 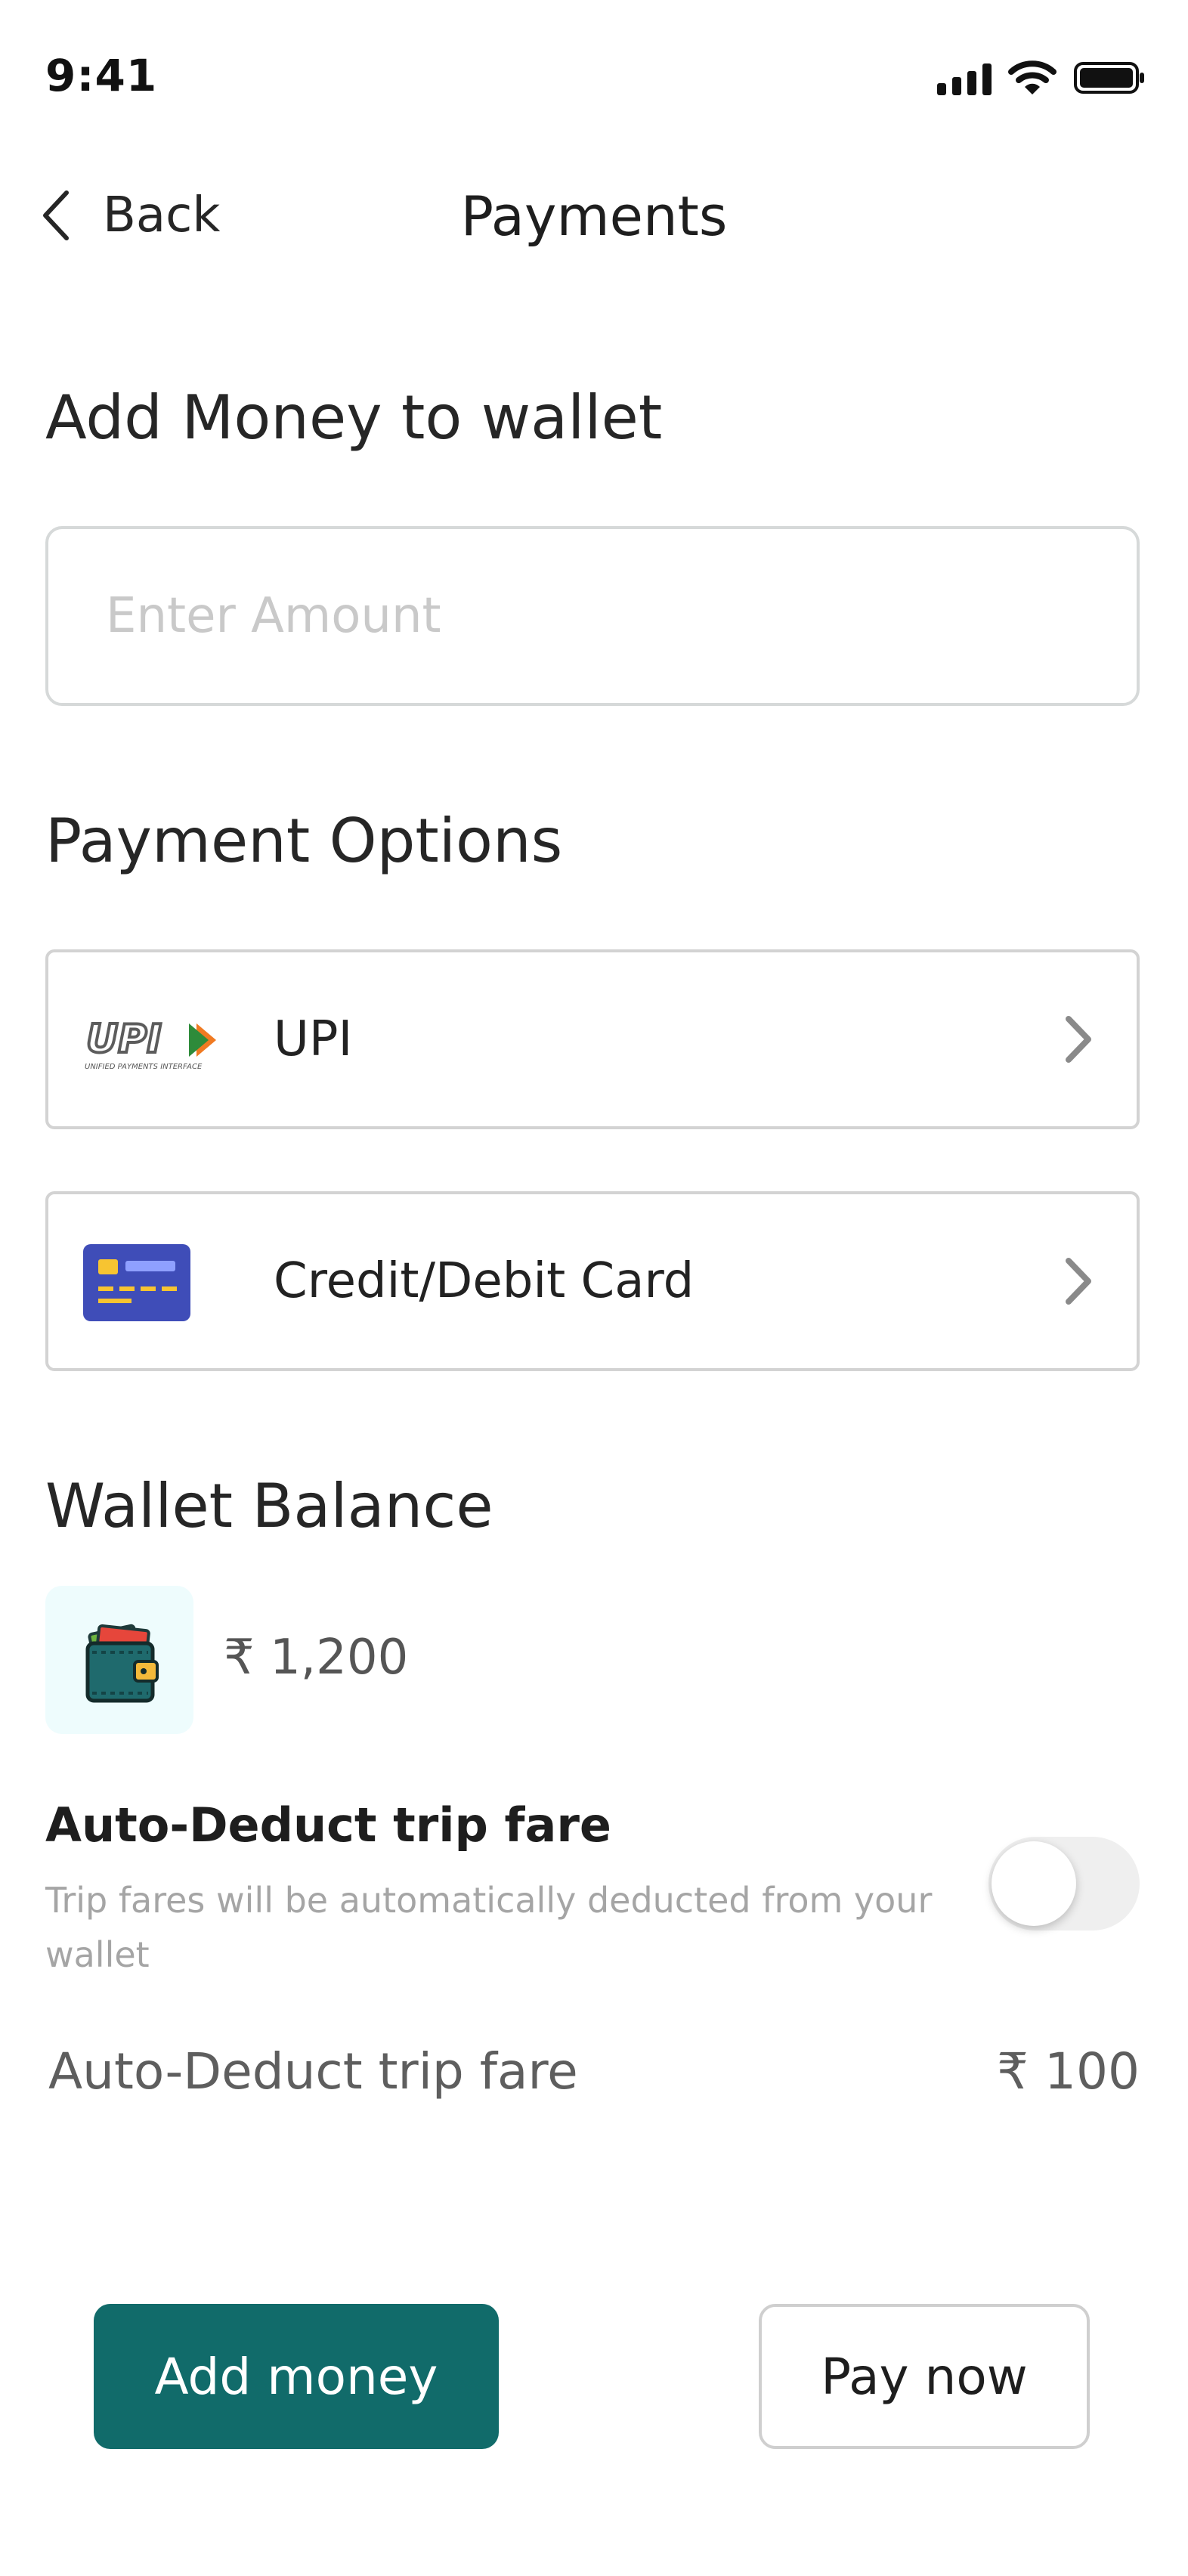 What do you see at coordinates (101, 75) in the screenshot?
I see `status-time: 9:41` at bounding box center [101, 75].